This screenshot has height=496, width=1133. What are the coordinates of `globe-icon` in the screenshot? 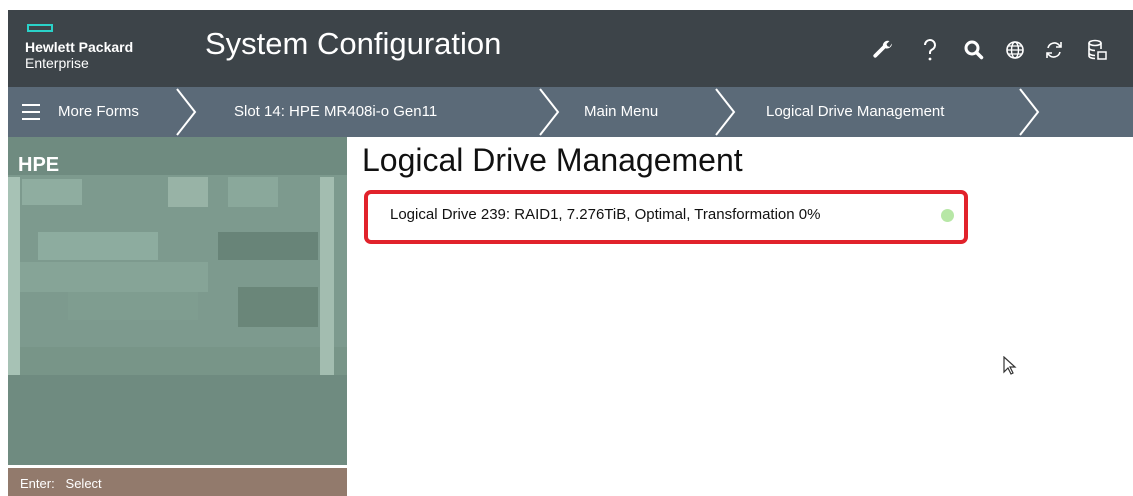 It's located at (1015, 50).